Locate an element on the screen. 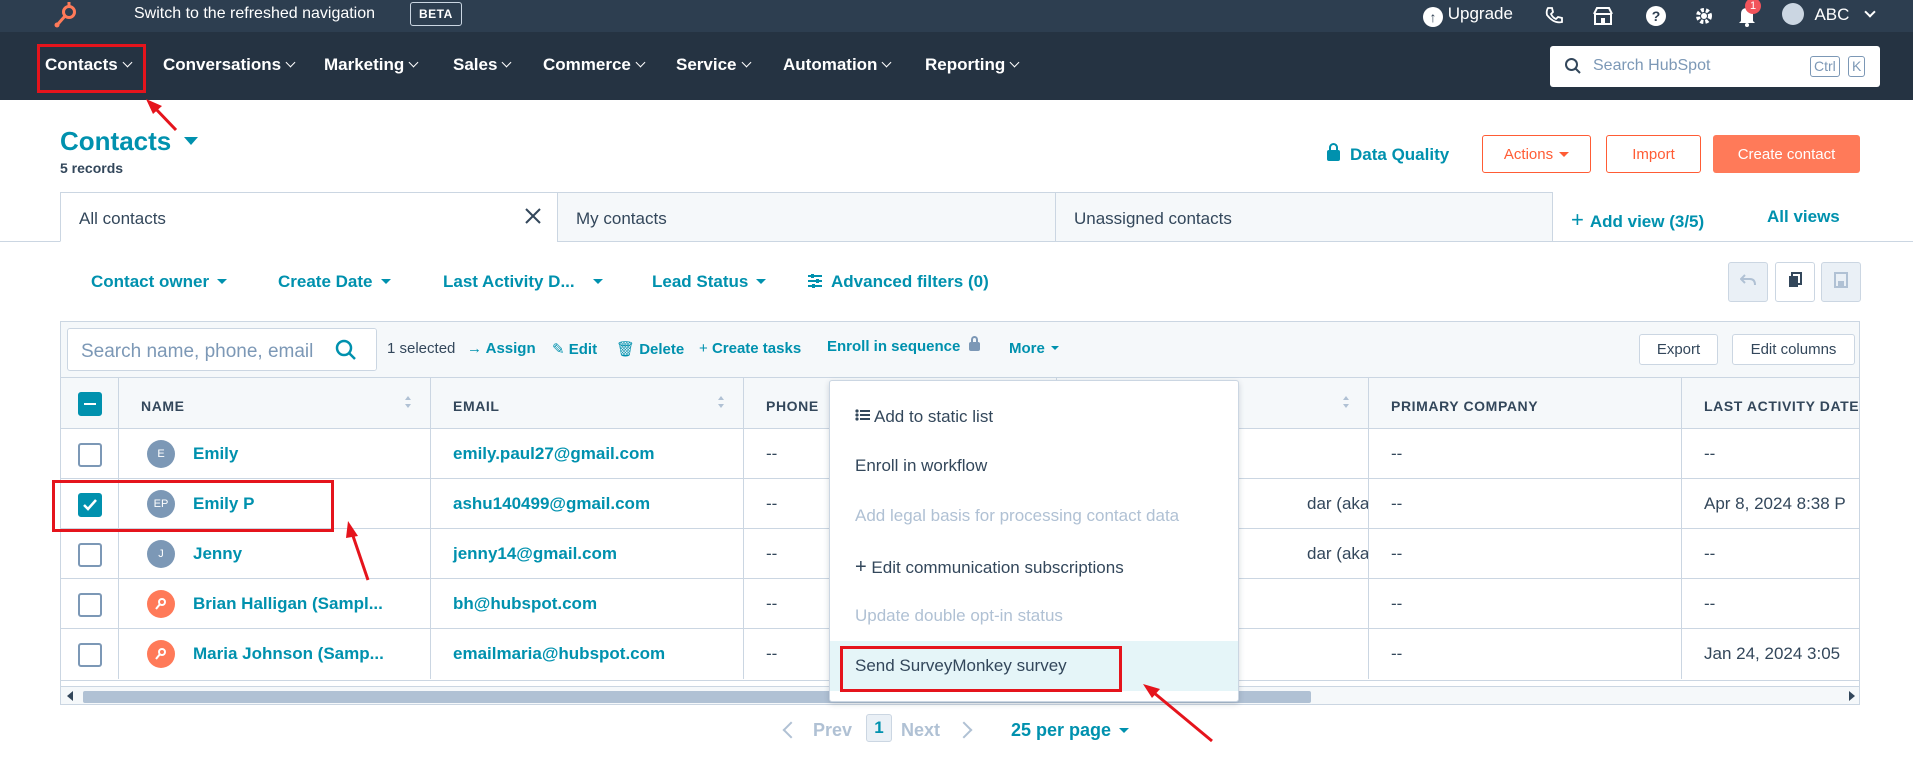 The width and height of the screenshot is (1913, 766). header-name: NAME is located at coordinates (275, 403).